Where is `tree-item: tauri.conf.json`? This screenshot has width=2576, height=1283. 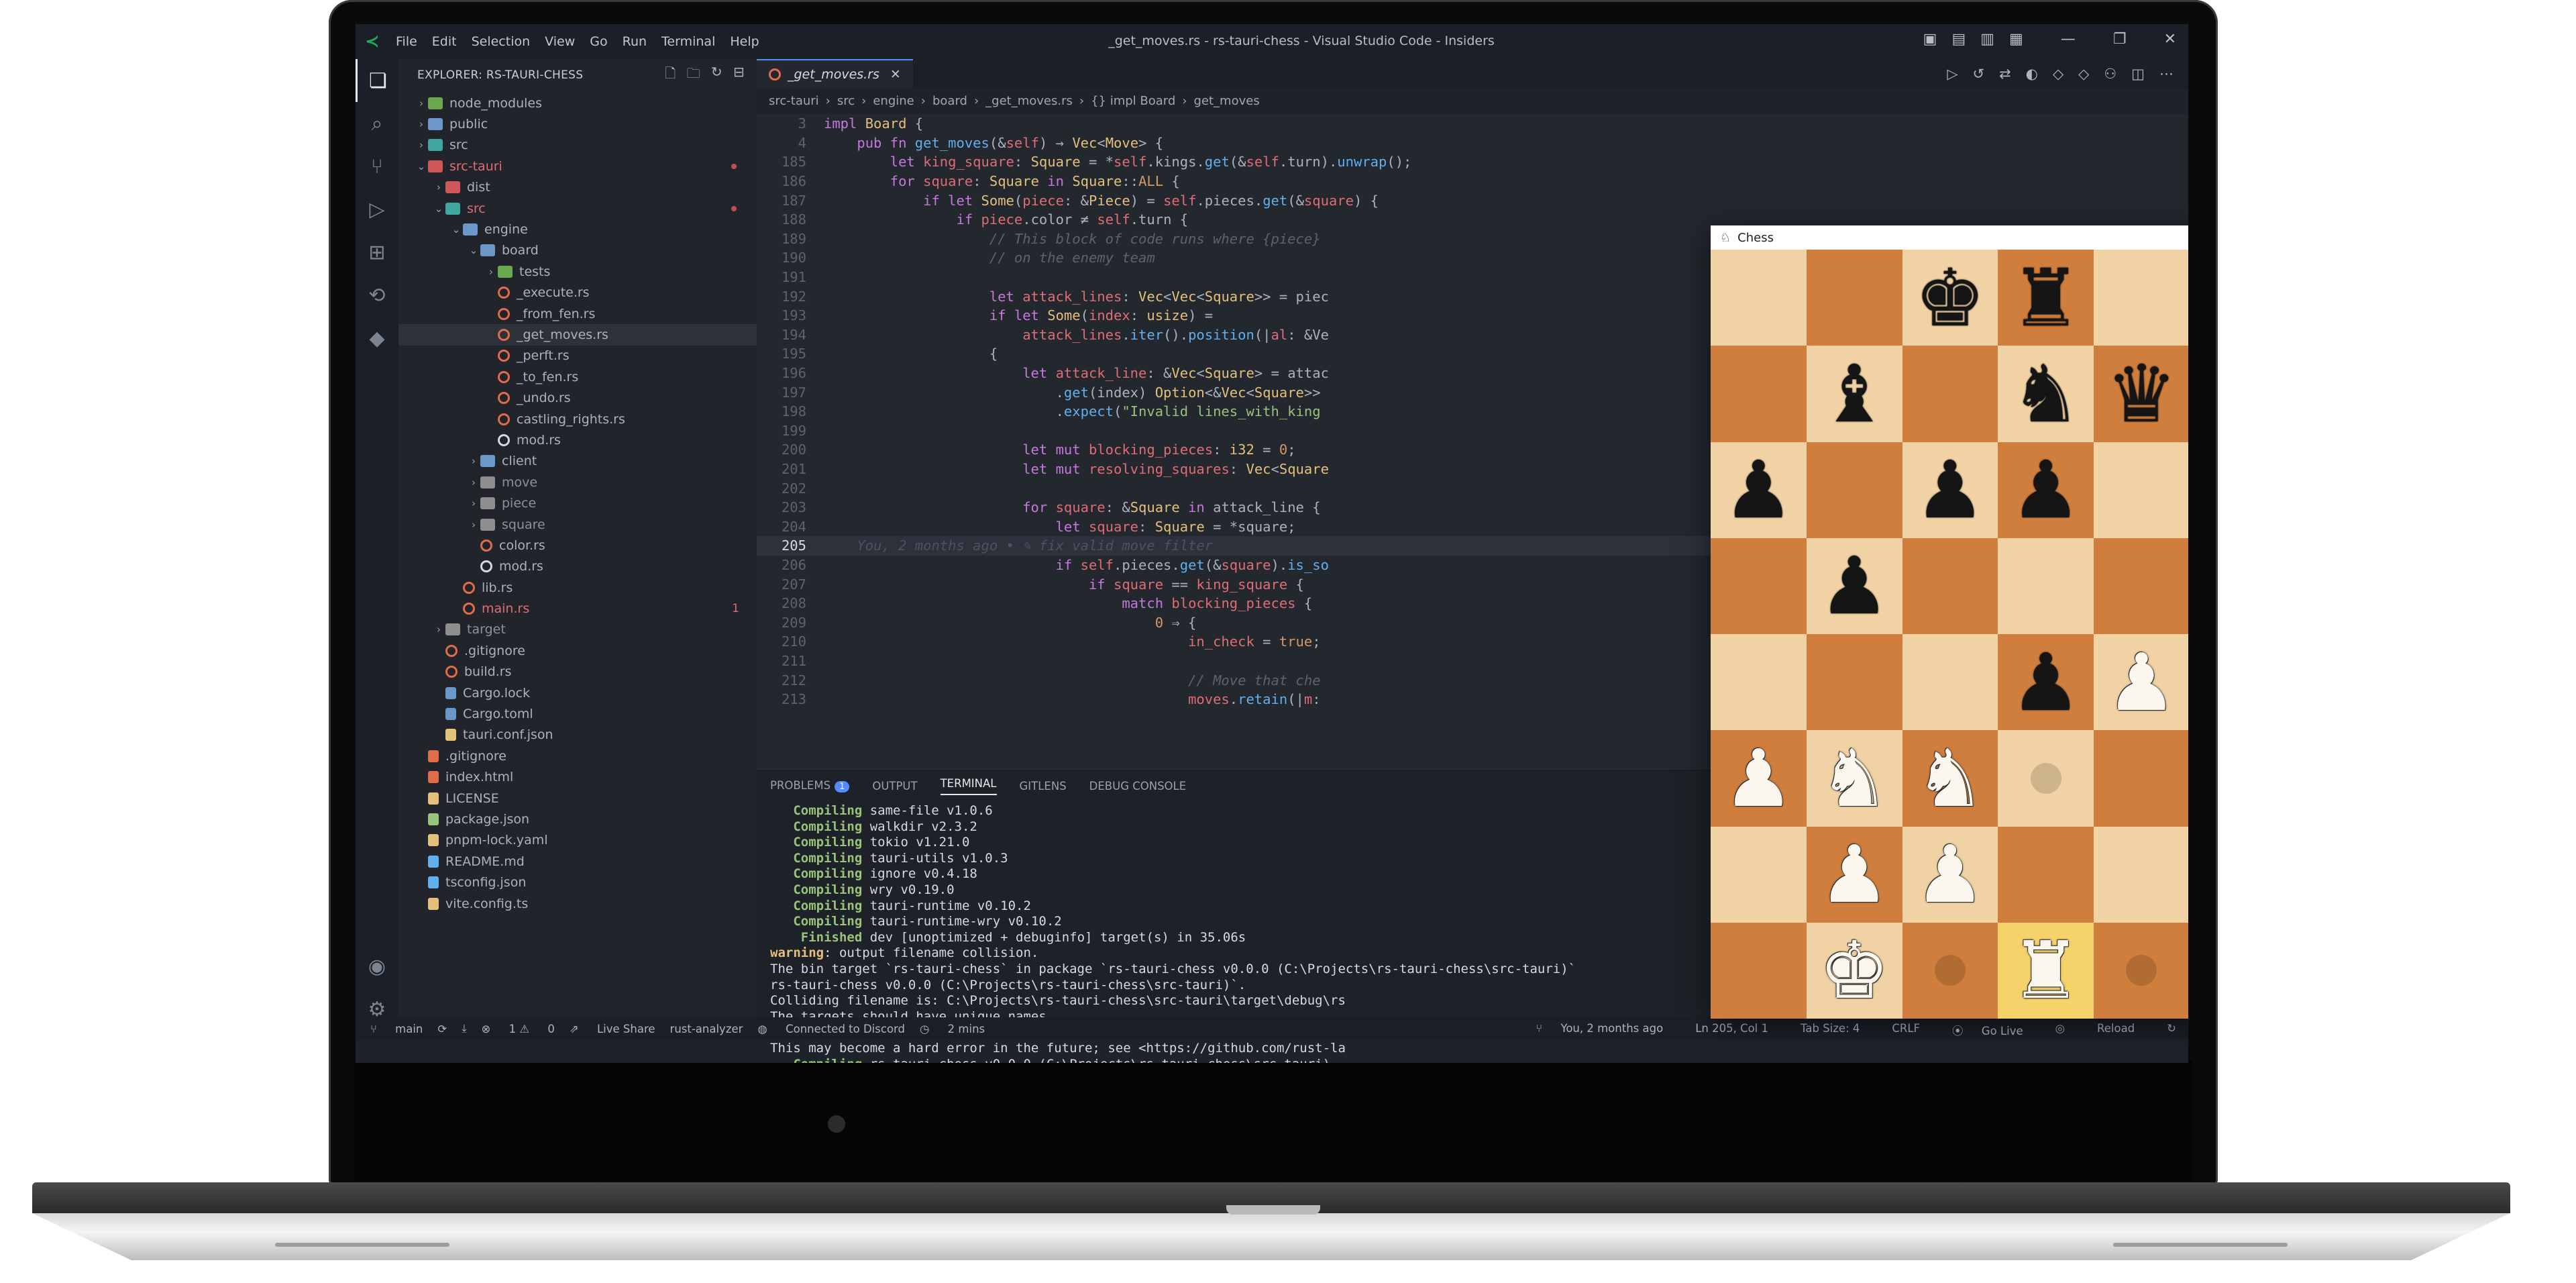 tree-item: tauri.conf.json is located at coordinates (577, 735).